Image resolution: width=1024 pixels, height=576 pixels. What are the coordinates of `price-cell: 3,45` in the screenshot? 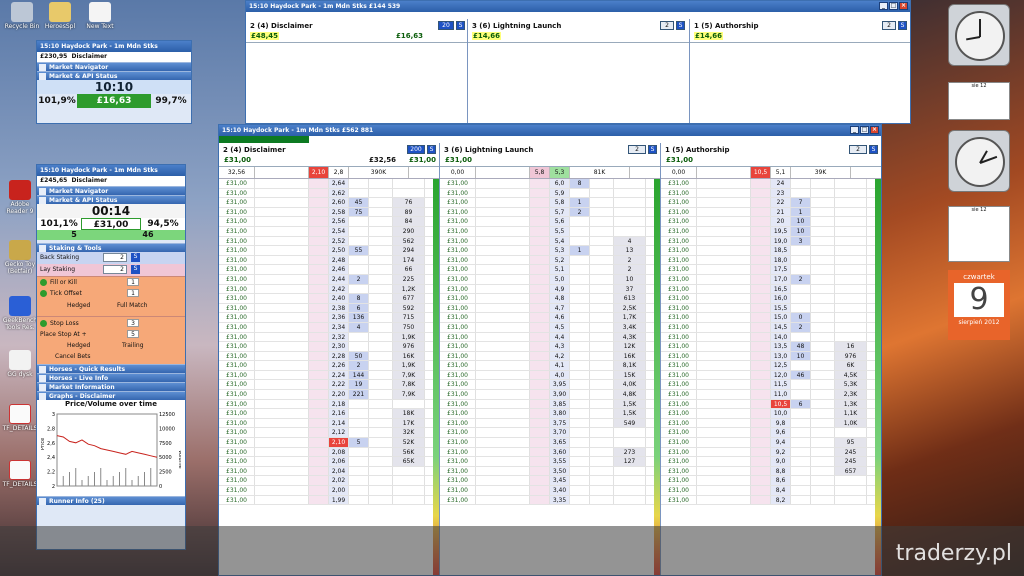 It's located at (560, 480).